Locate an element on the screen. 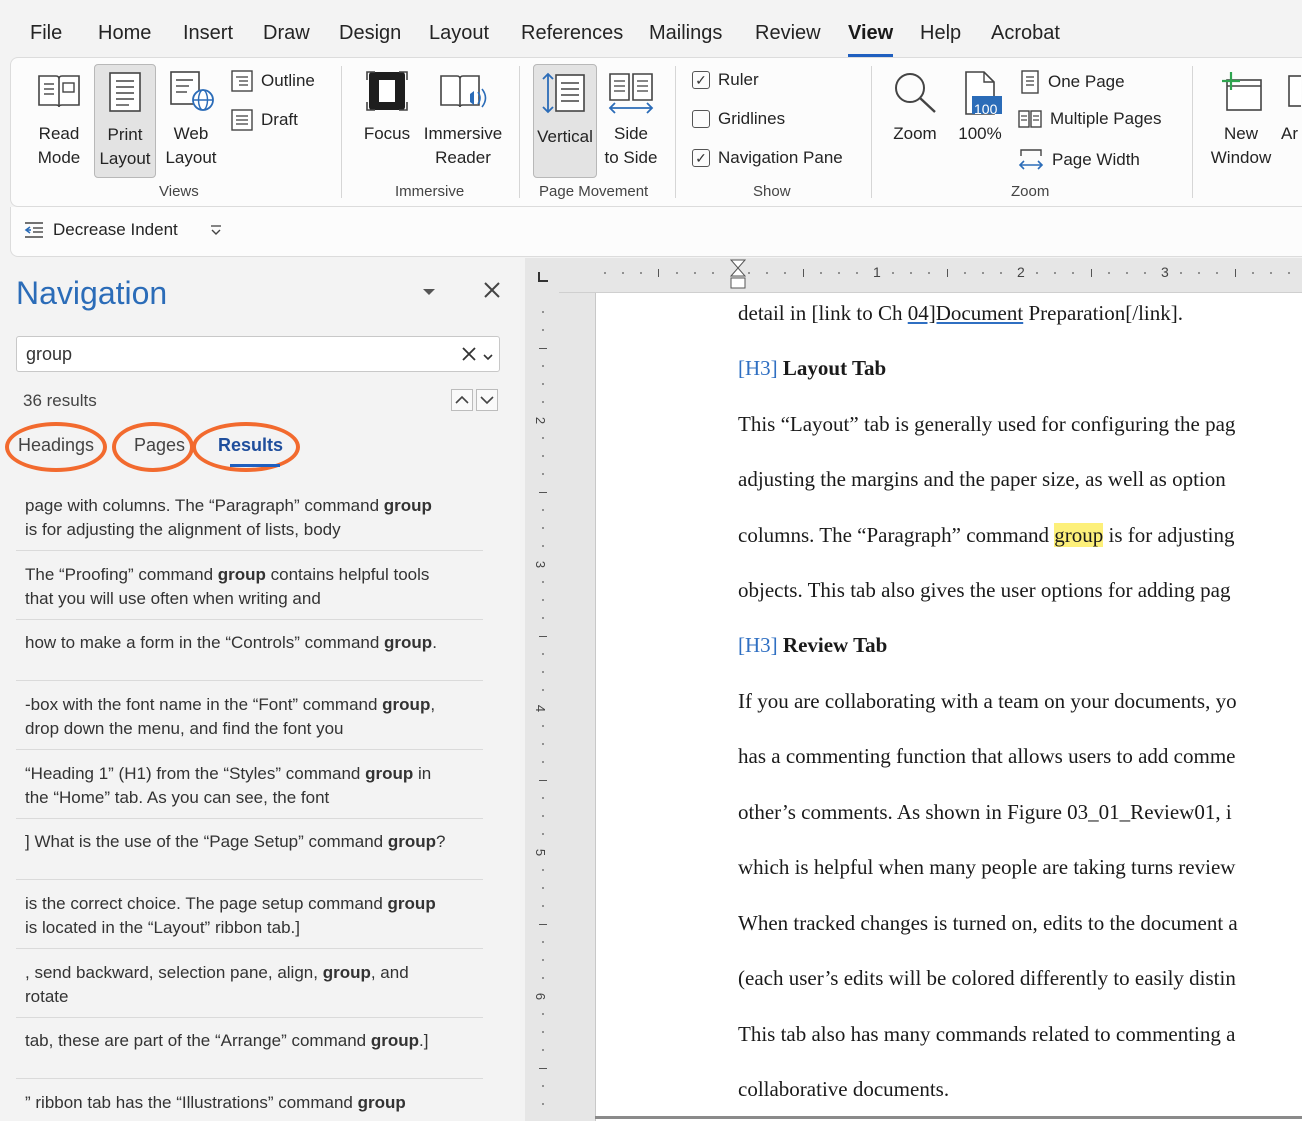 The image size is (1302, 1121). close-icon is located at coordinates (492, 290).